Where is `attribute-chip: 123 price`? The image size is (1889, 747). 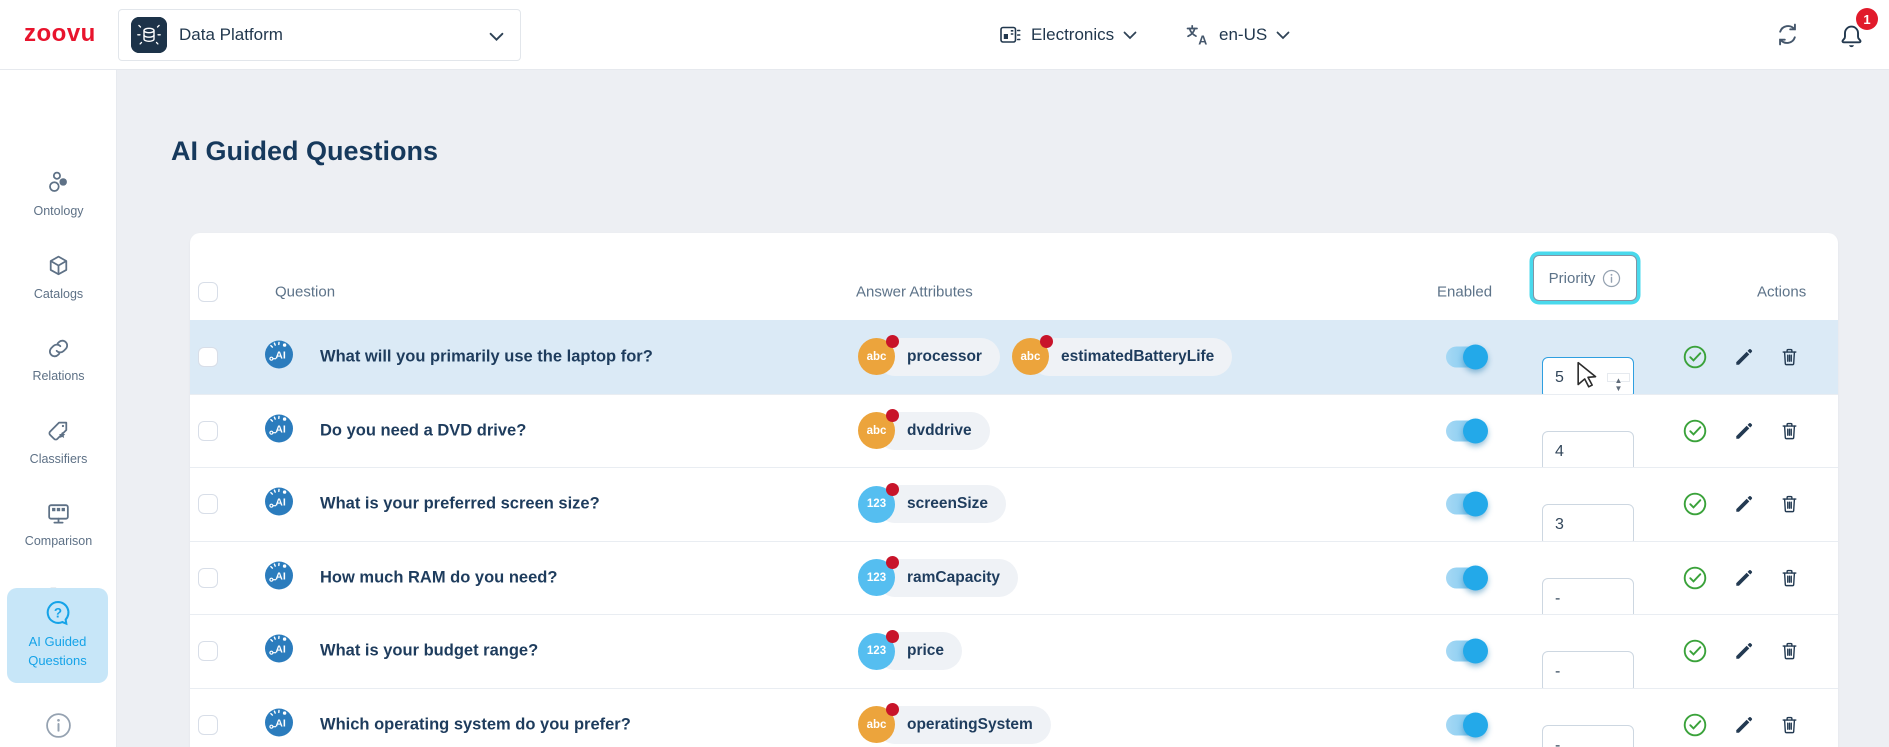 attribute-chip: 123 price is located at coordinates (910, 650).